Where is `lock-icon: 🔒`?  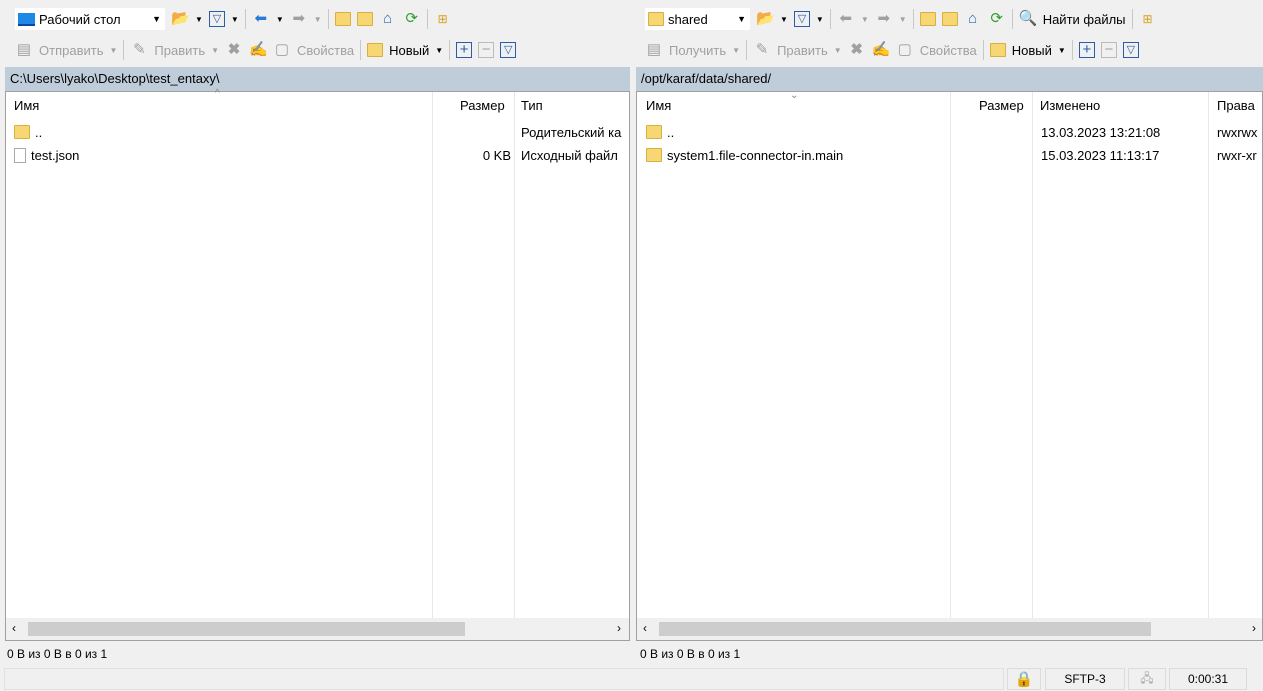 lock-icon: 🔒 is located at coordinates (1024, 679).